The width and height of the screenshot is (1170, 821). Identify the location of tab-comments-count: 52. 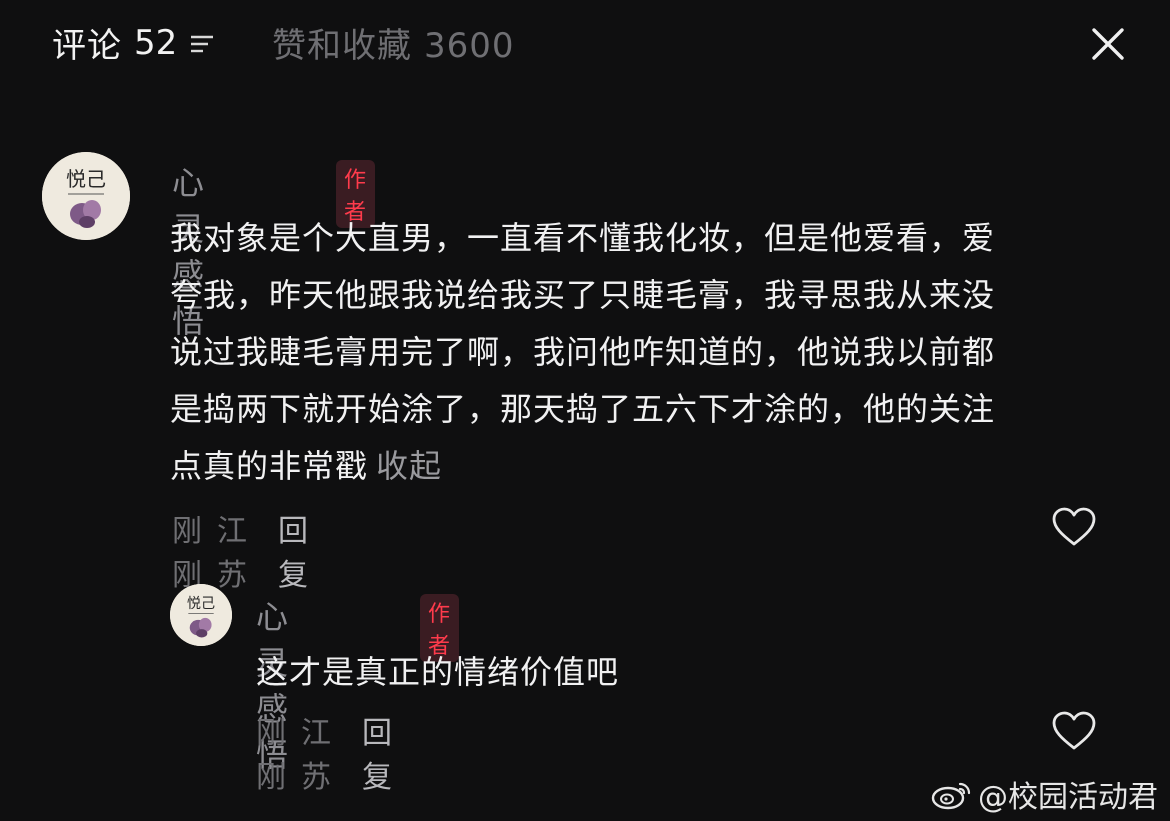
(156, 42).